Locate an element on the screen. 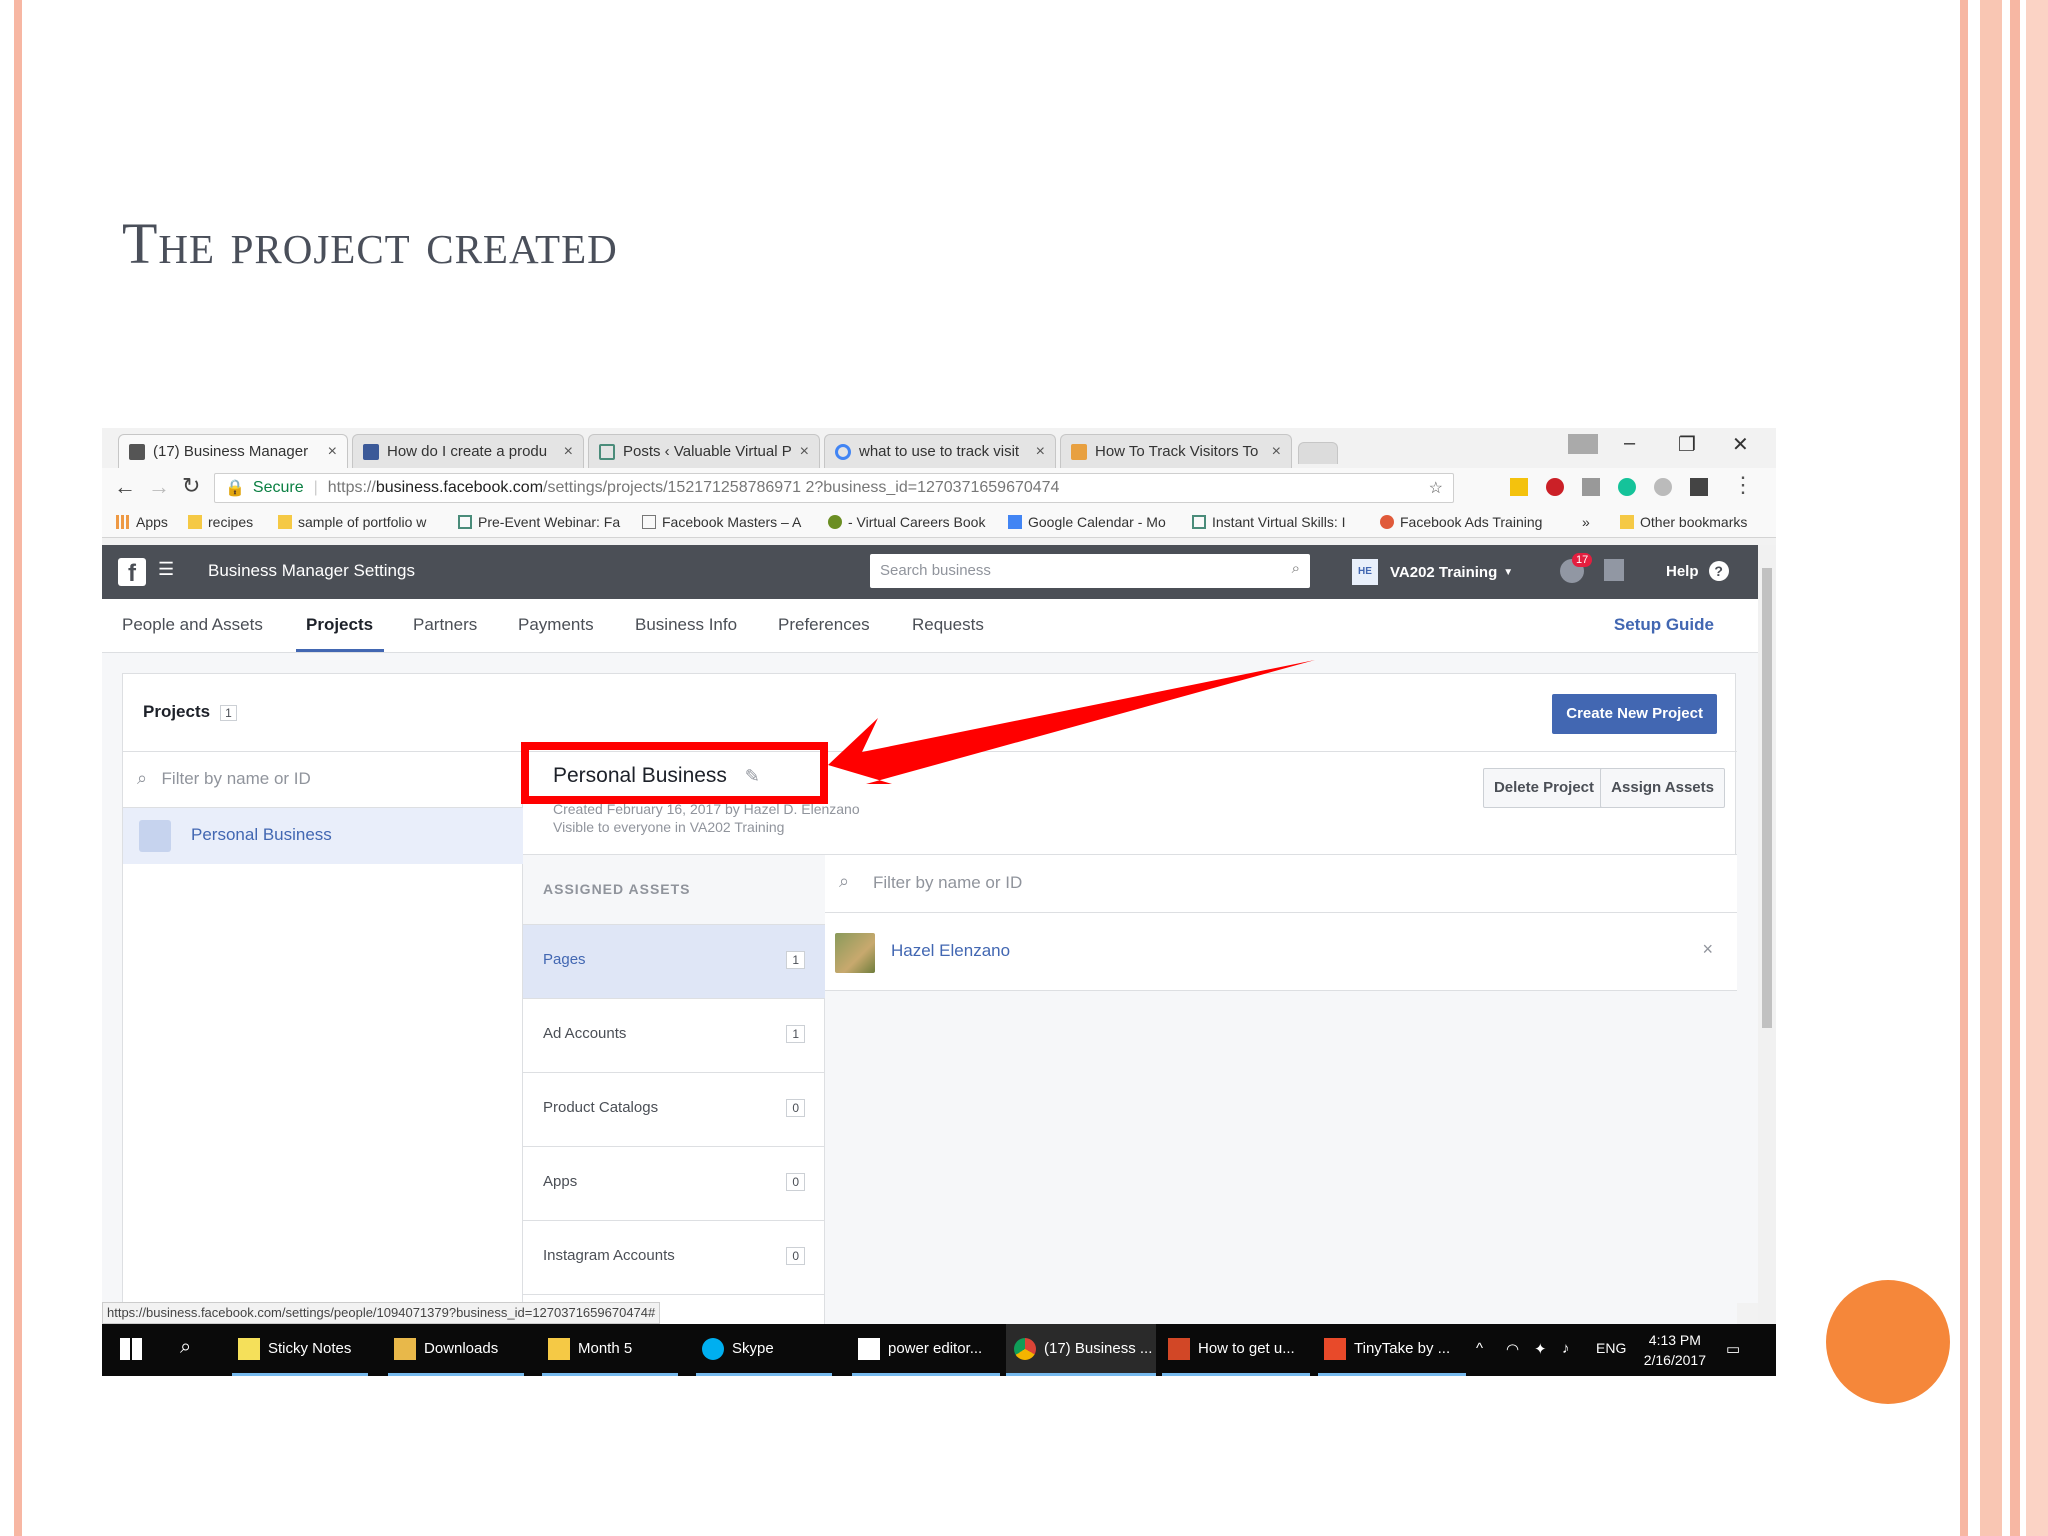 The height and width of the screenshot is (1536, 2048). arrow-head is located at coordinates (1071, 722).